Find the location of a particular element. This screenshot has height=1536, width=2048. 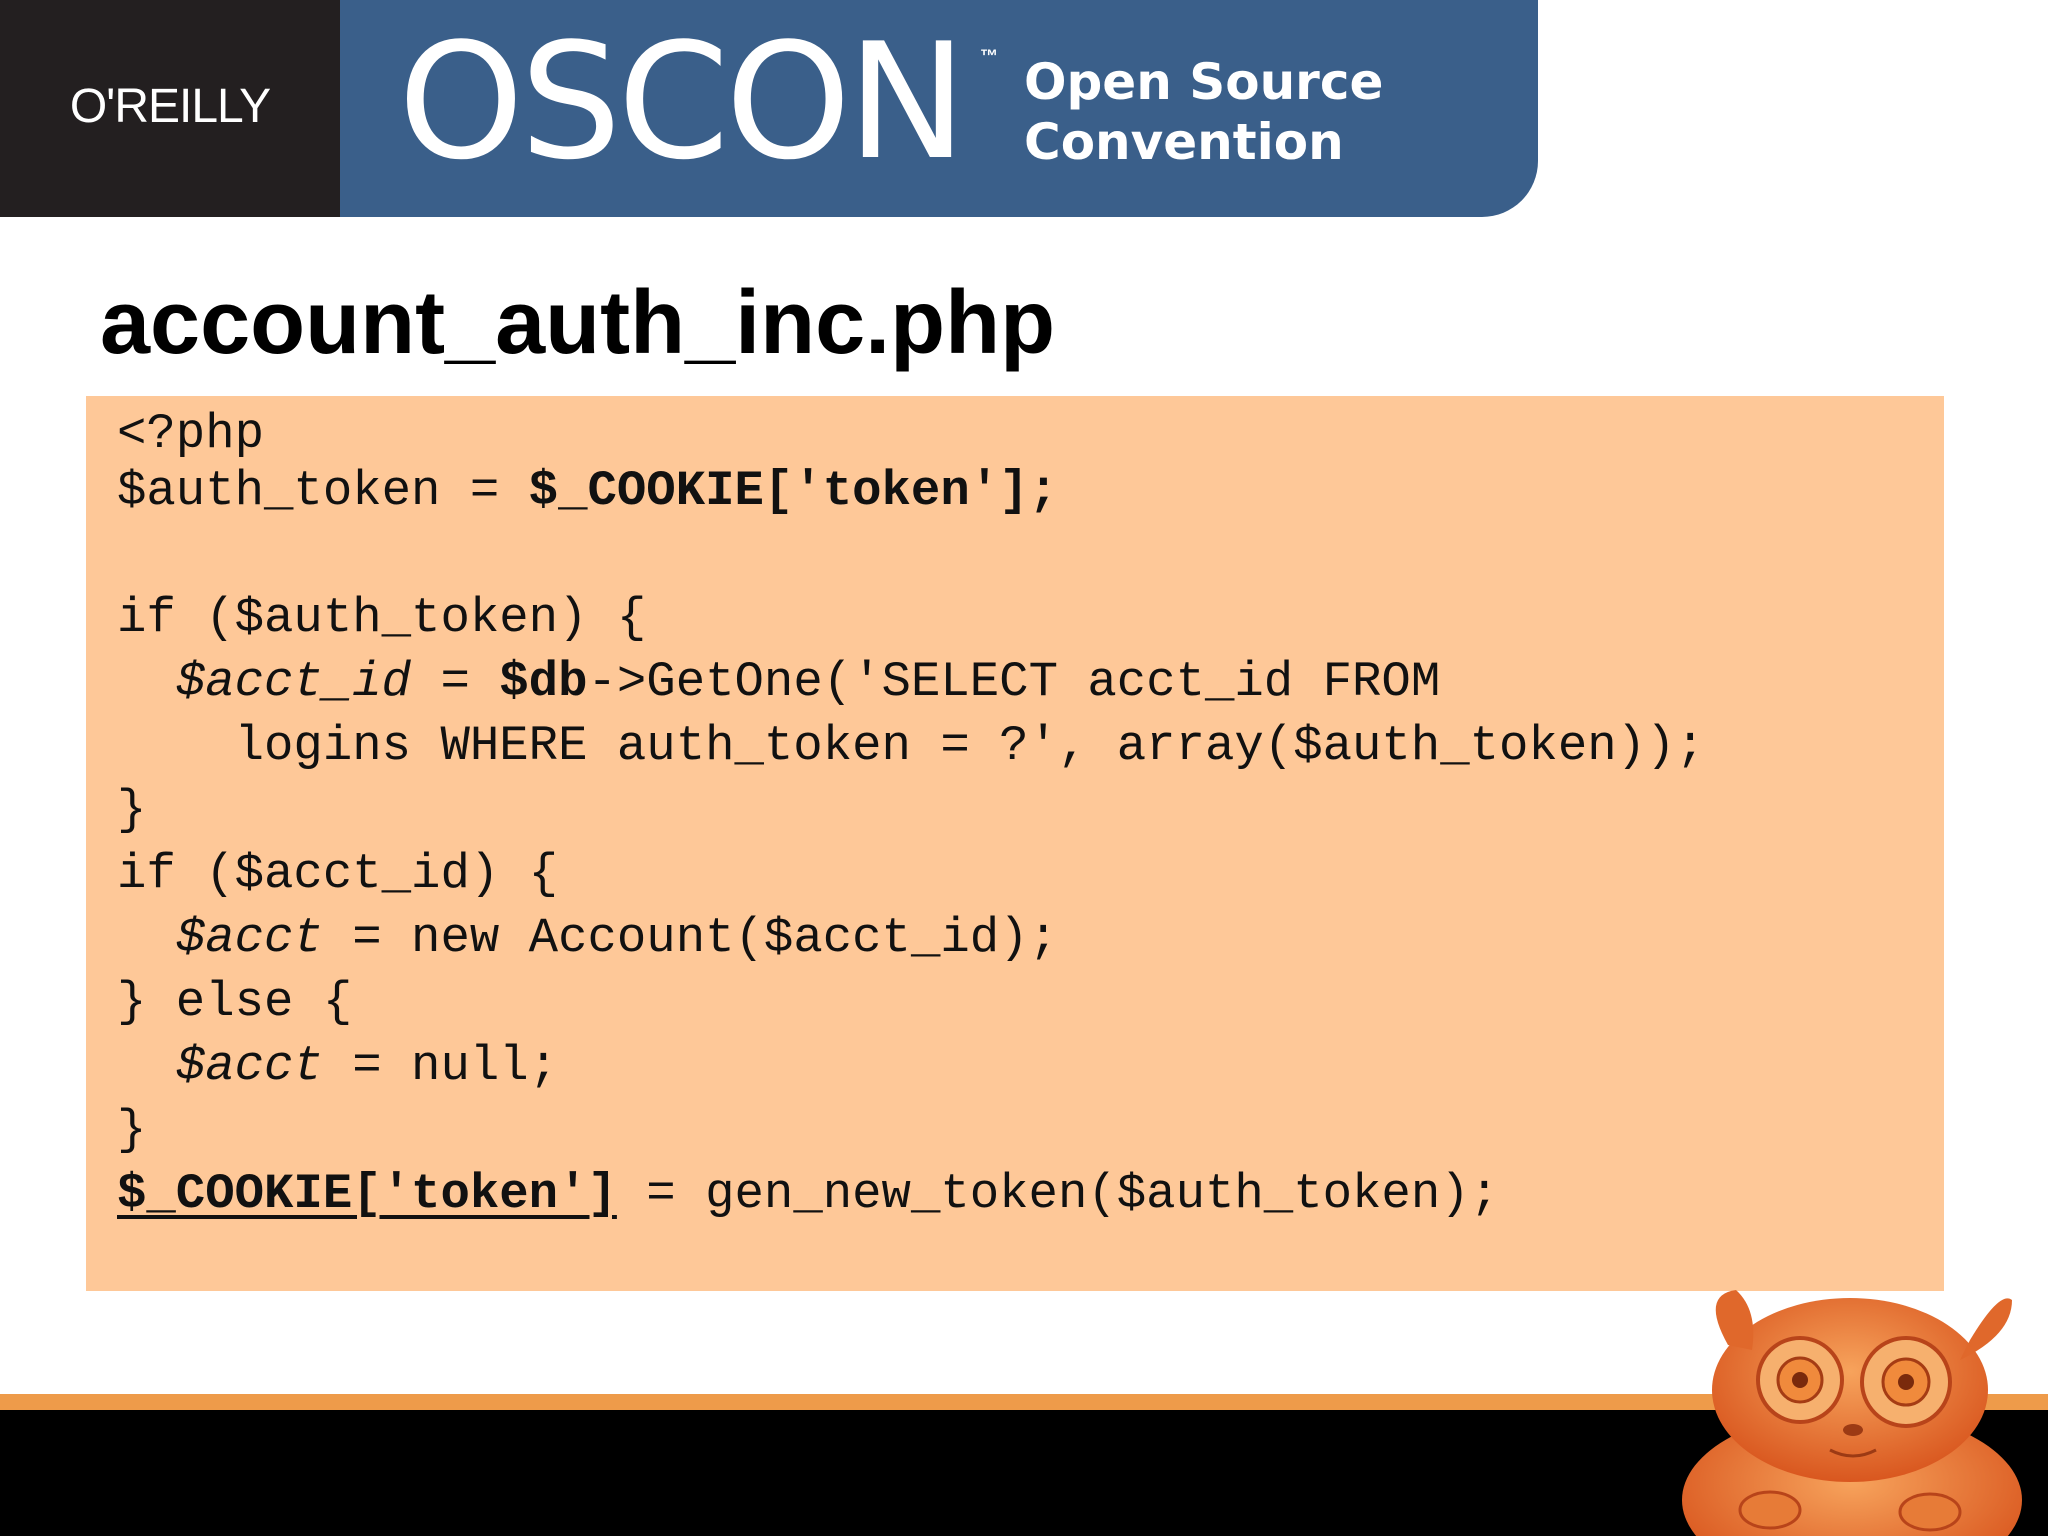

code-token: $_COOKIE['token'] is located at coordinates (367, 1194).